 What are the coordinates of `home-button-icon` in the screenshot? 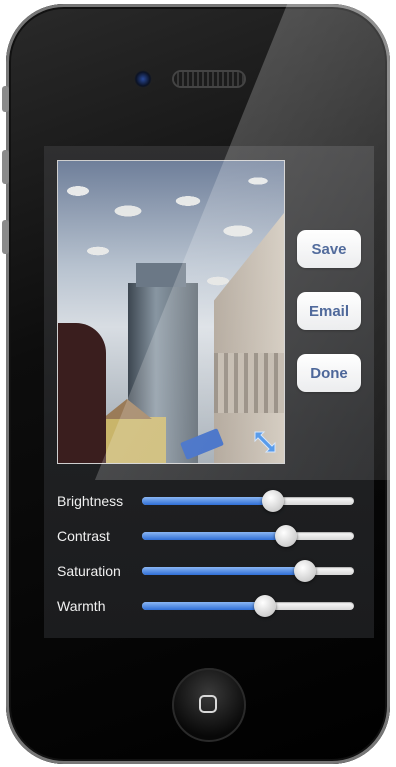 It's located at (209, 705).